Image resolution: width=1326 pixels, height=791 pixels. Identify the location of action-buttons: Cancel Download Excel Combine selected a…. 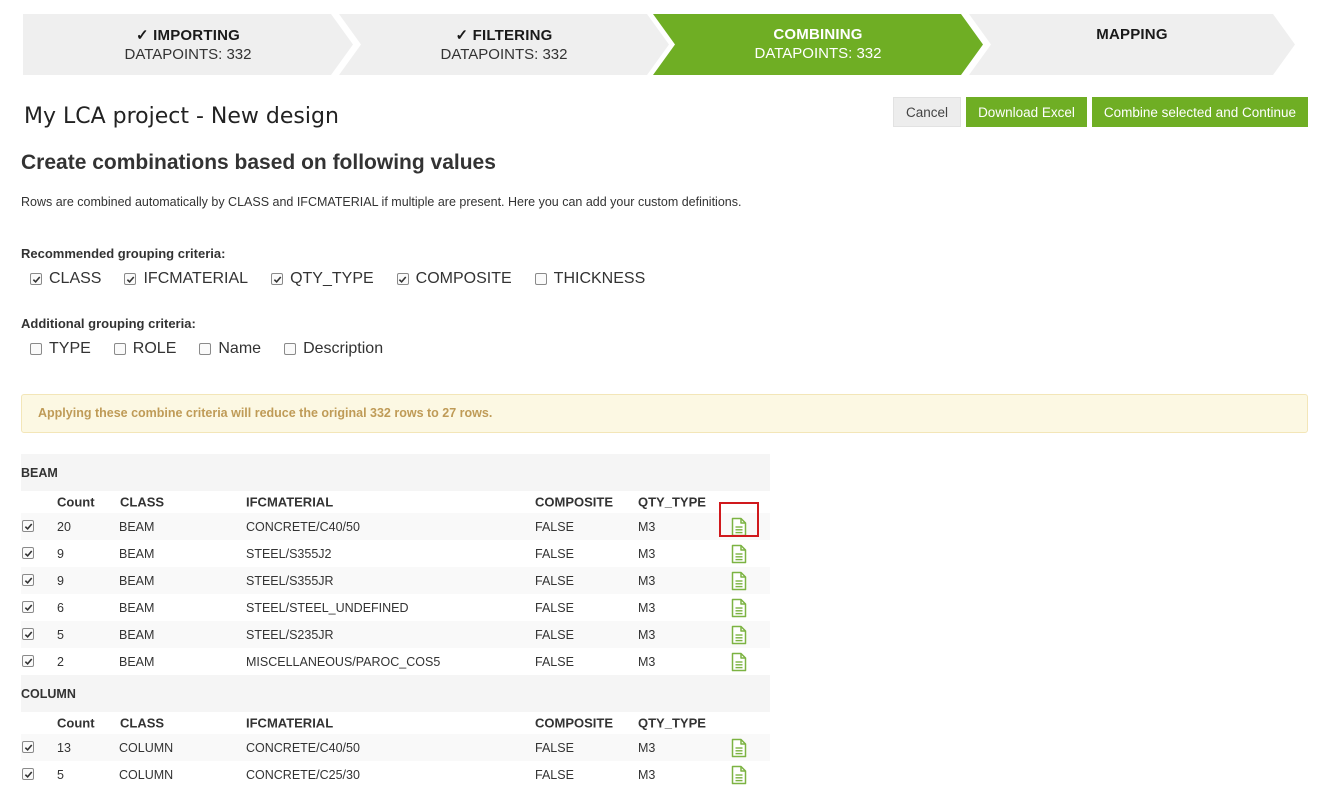
(1100, 112).